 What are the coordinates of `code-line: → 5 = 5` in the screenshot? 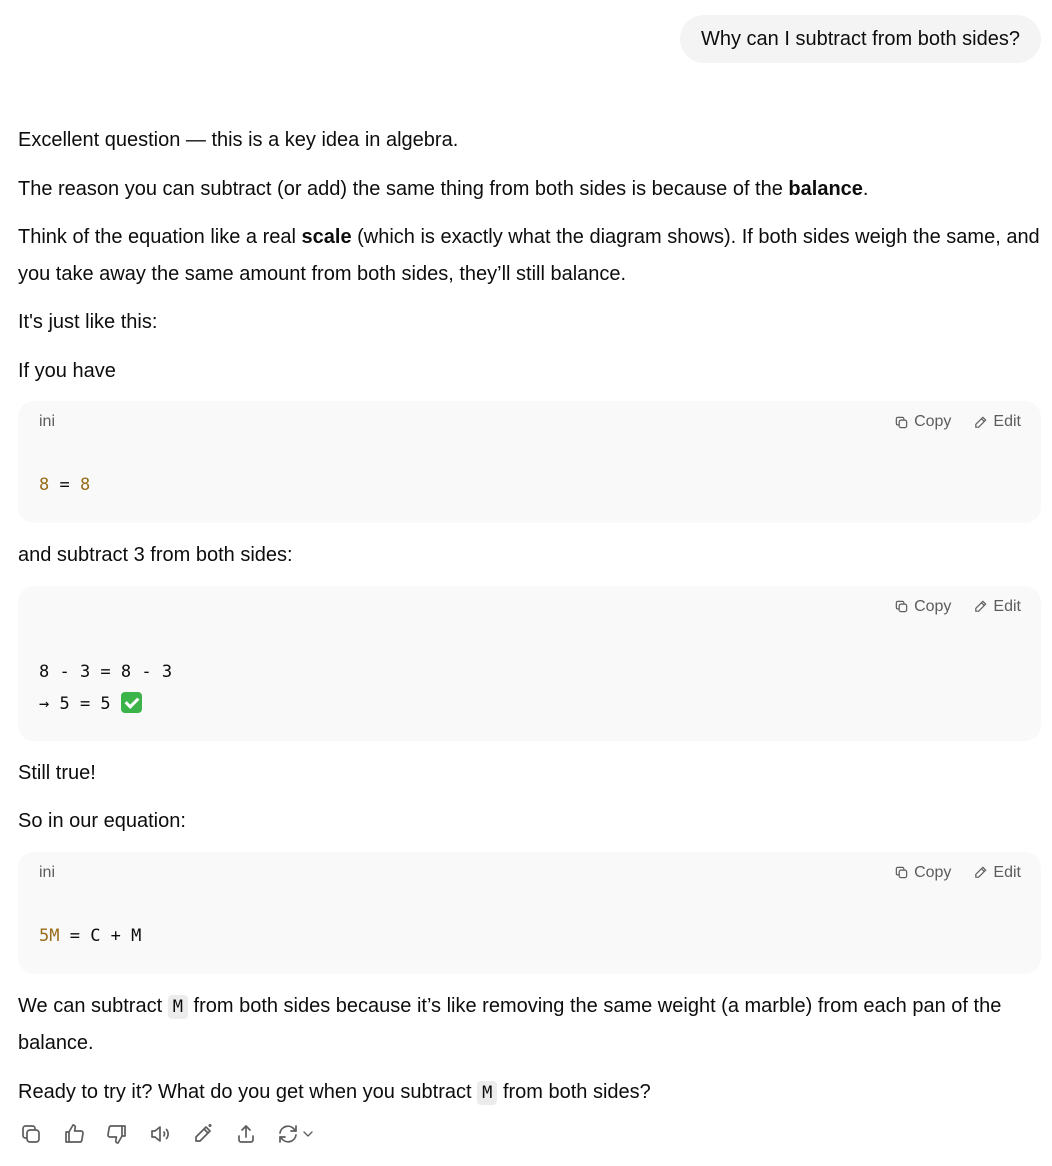 It's located at (105, 704).